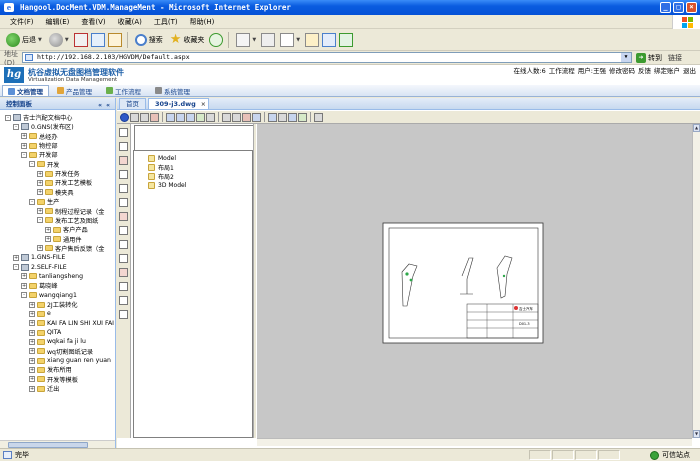 This screenshot has width=700, height=461. Describe the element at coordinates (66, 229) in the screenshot. I see `tree-node: + 客户产品` at that location.